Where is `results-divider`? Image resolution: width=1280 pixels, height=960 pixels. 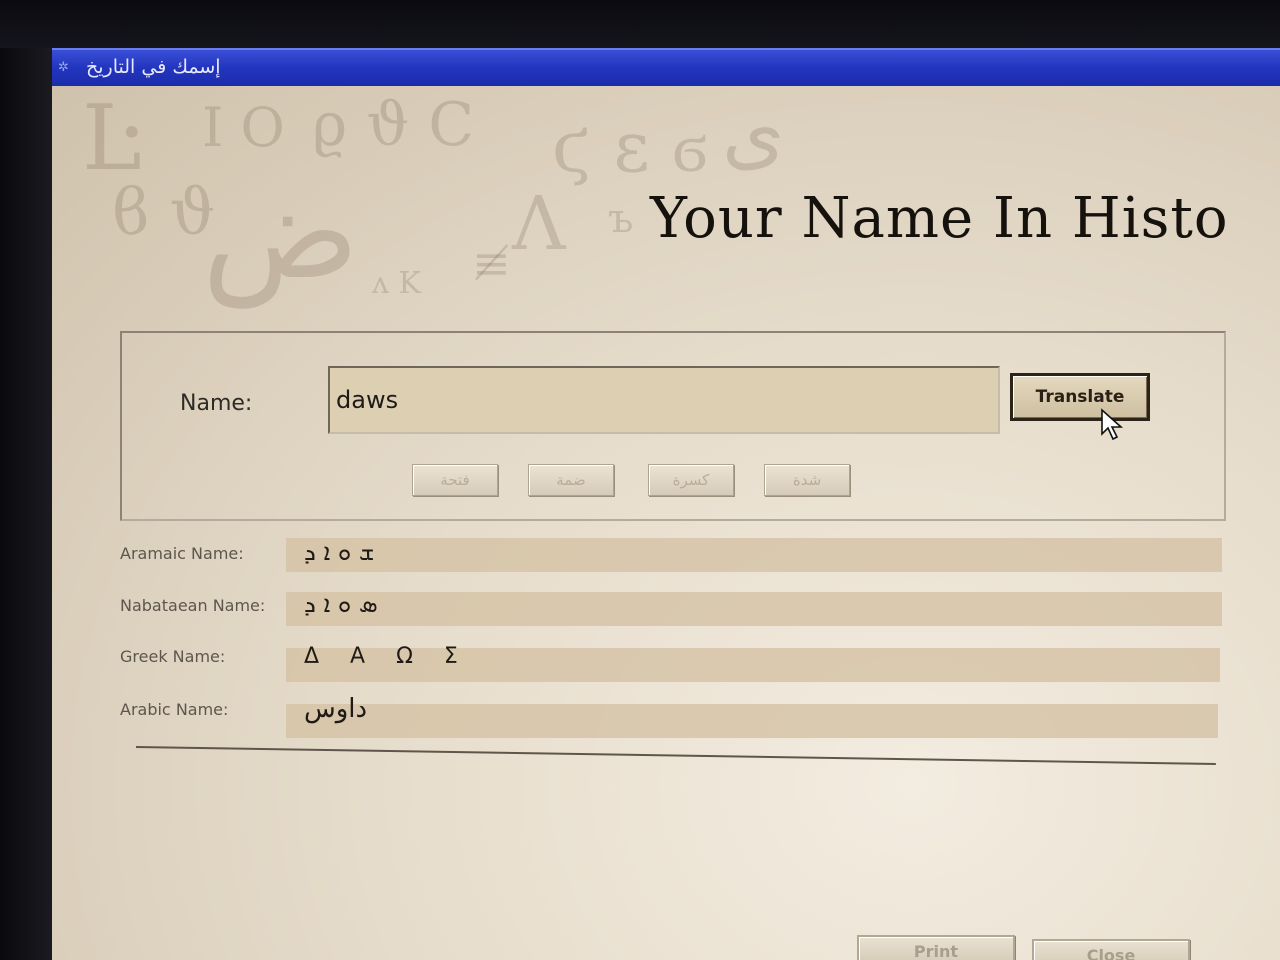
results-divider is located at coordinates (675, 755).